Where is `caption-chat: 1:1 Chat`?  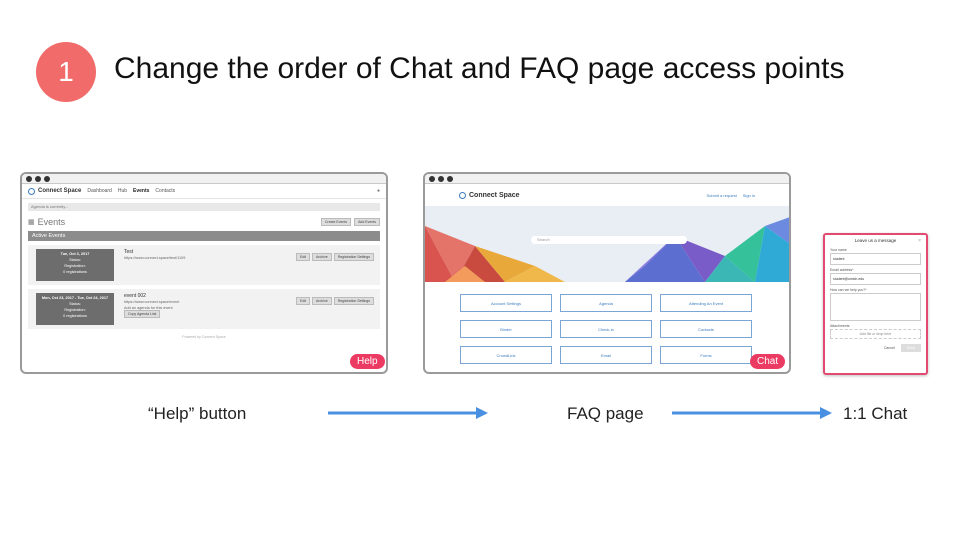 caption-chat: 1:1 Chat is located at coordinates (875, 413).